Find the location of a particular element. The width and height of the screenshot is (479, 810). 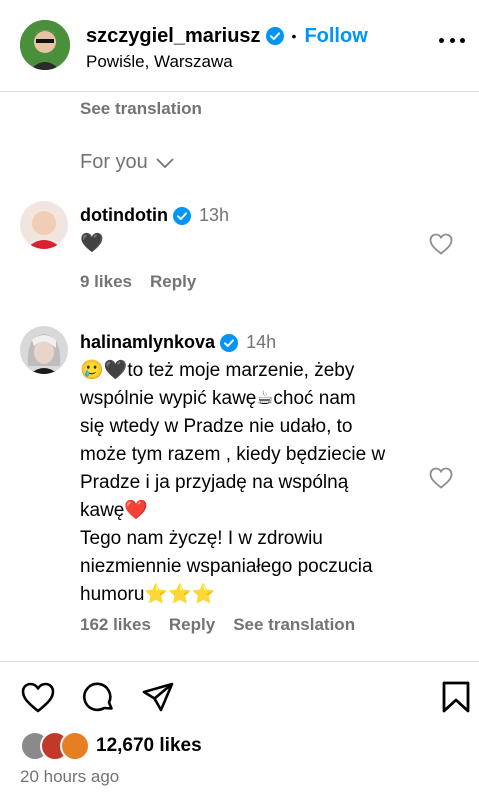

comment-likes: 162 likes is located at coordinates (115, 625).